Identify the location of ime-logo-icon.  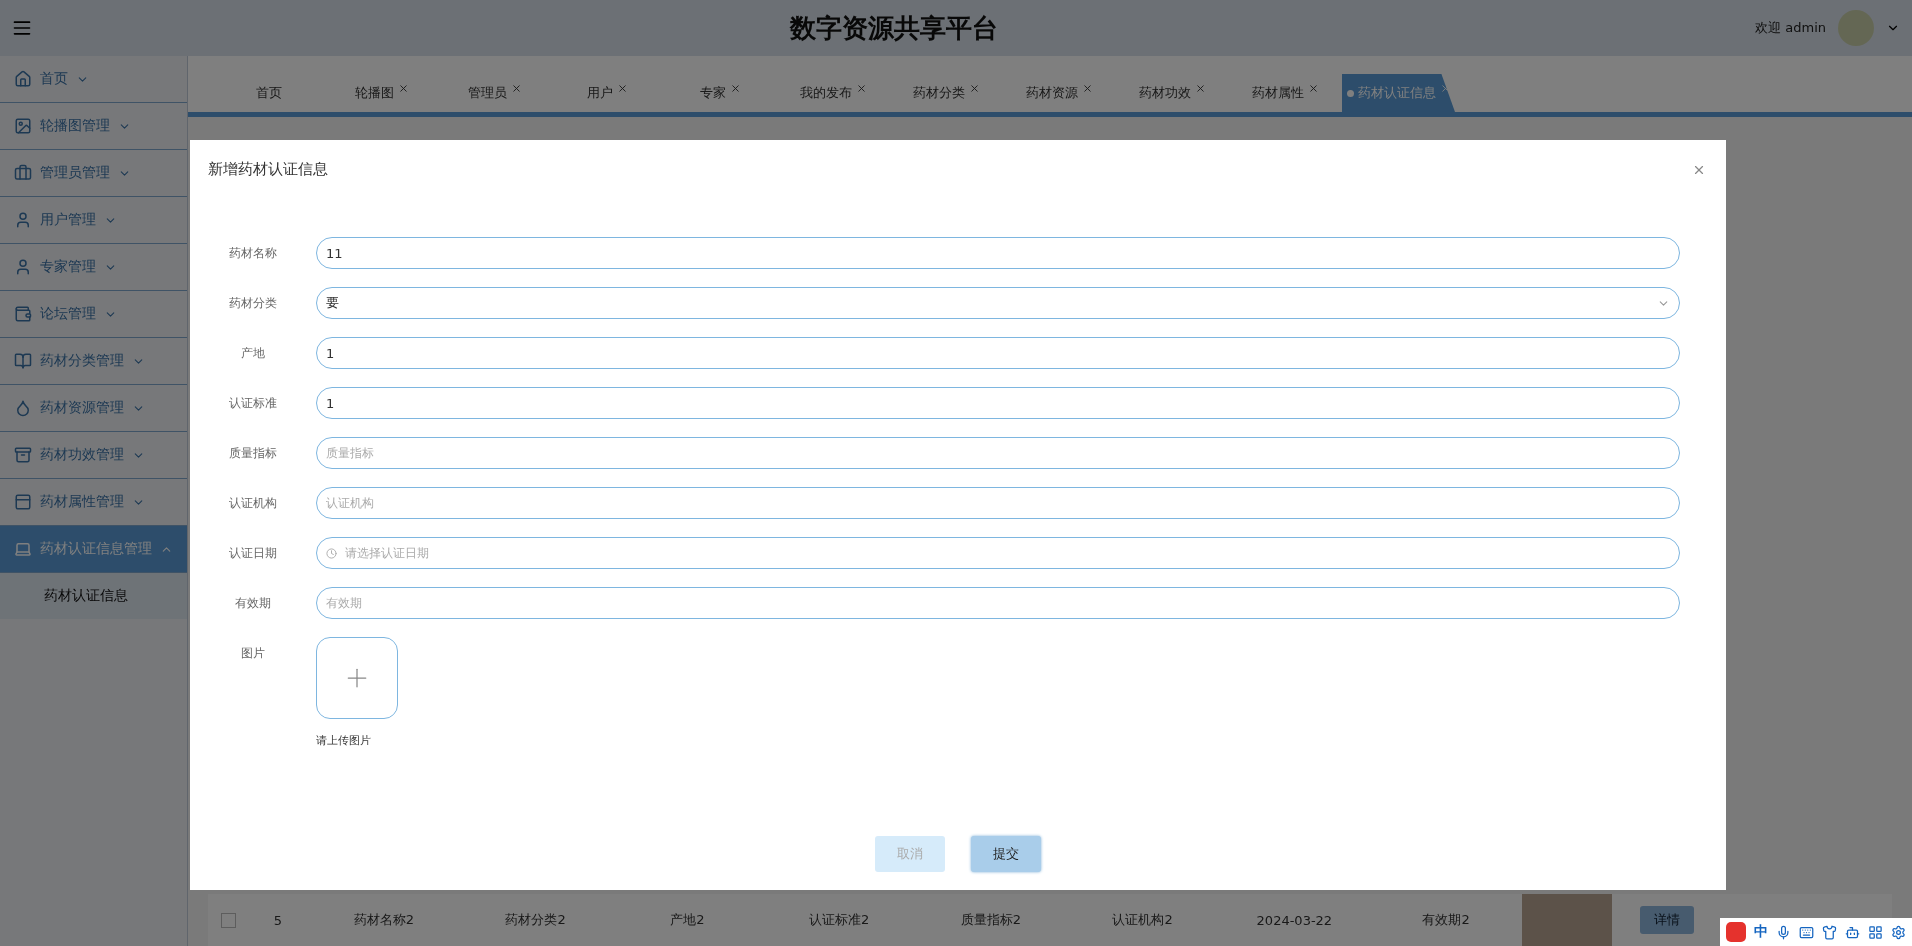
(1736, 932).